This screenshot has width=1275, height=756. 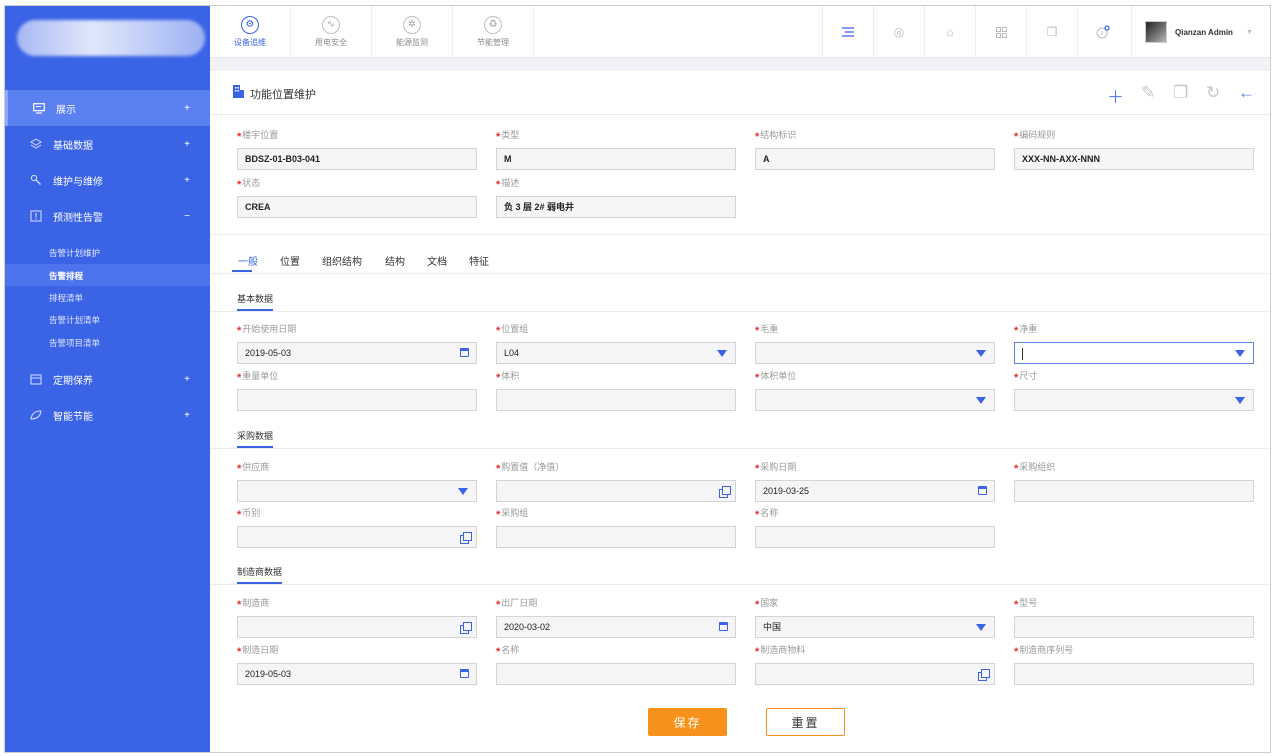 I want to click on field-purchase-group: *采购组, so click(x=616, y=527).